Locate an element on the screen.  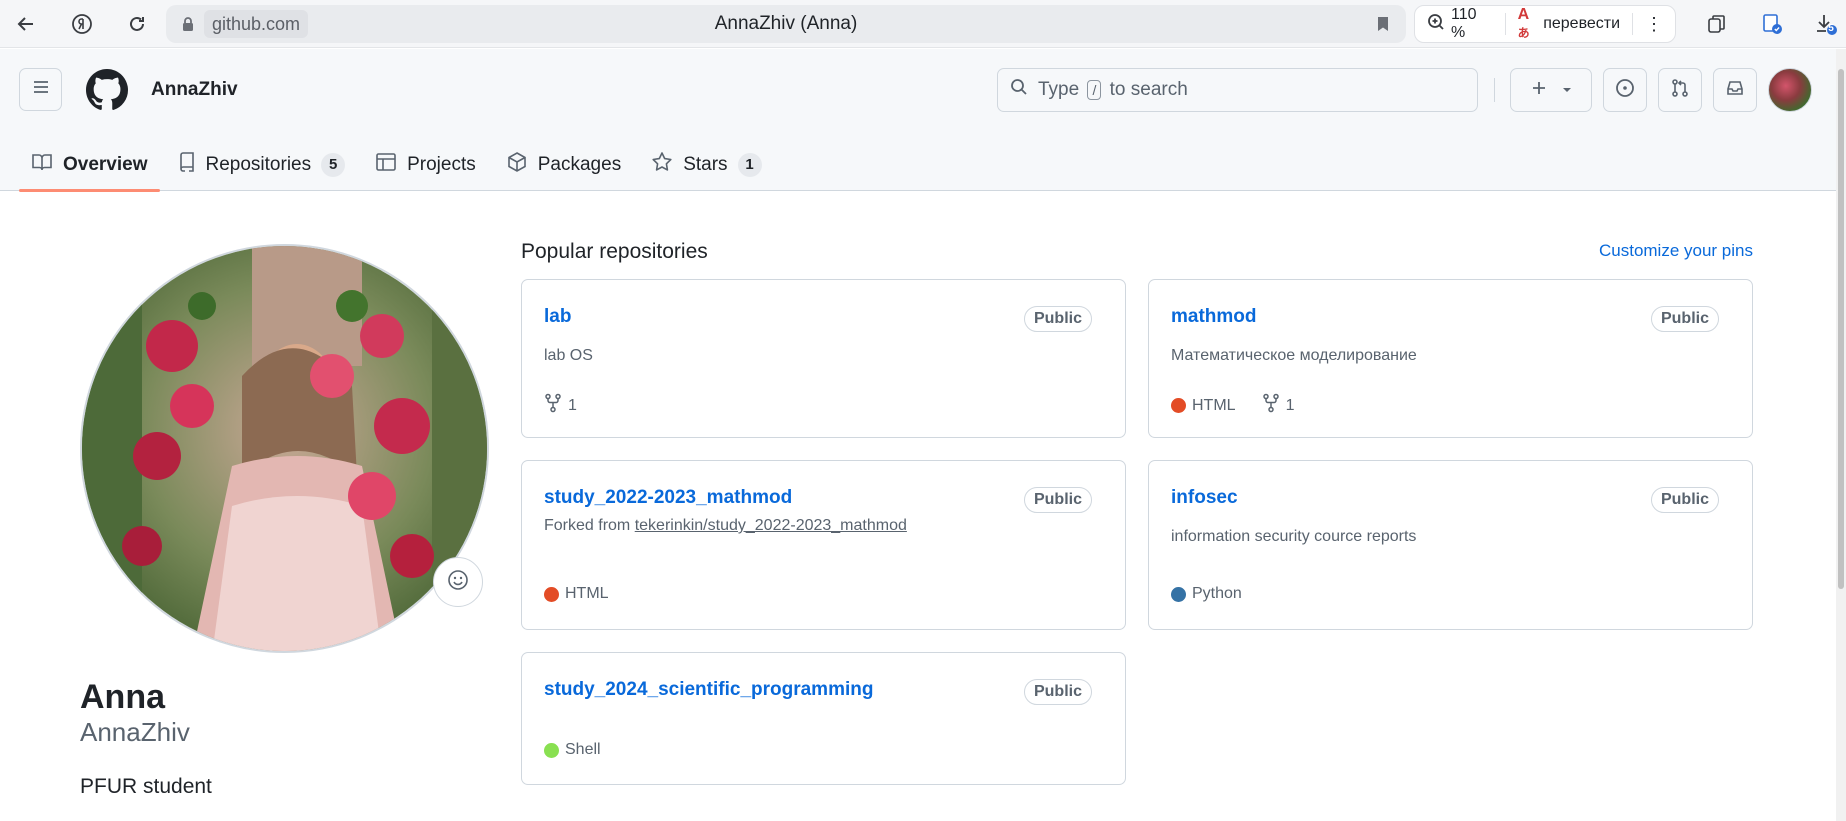
kebab-icon: ⋮ is located at coordinates (1654, 23).